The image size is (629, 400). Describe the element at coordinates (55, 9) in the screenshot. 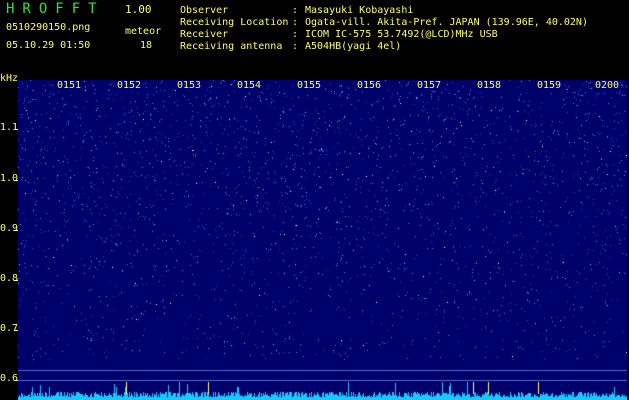

I see `app-title: HROFFT` at that location.